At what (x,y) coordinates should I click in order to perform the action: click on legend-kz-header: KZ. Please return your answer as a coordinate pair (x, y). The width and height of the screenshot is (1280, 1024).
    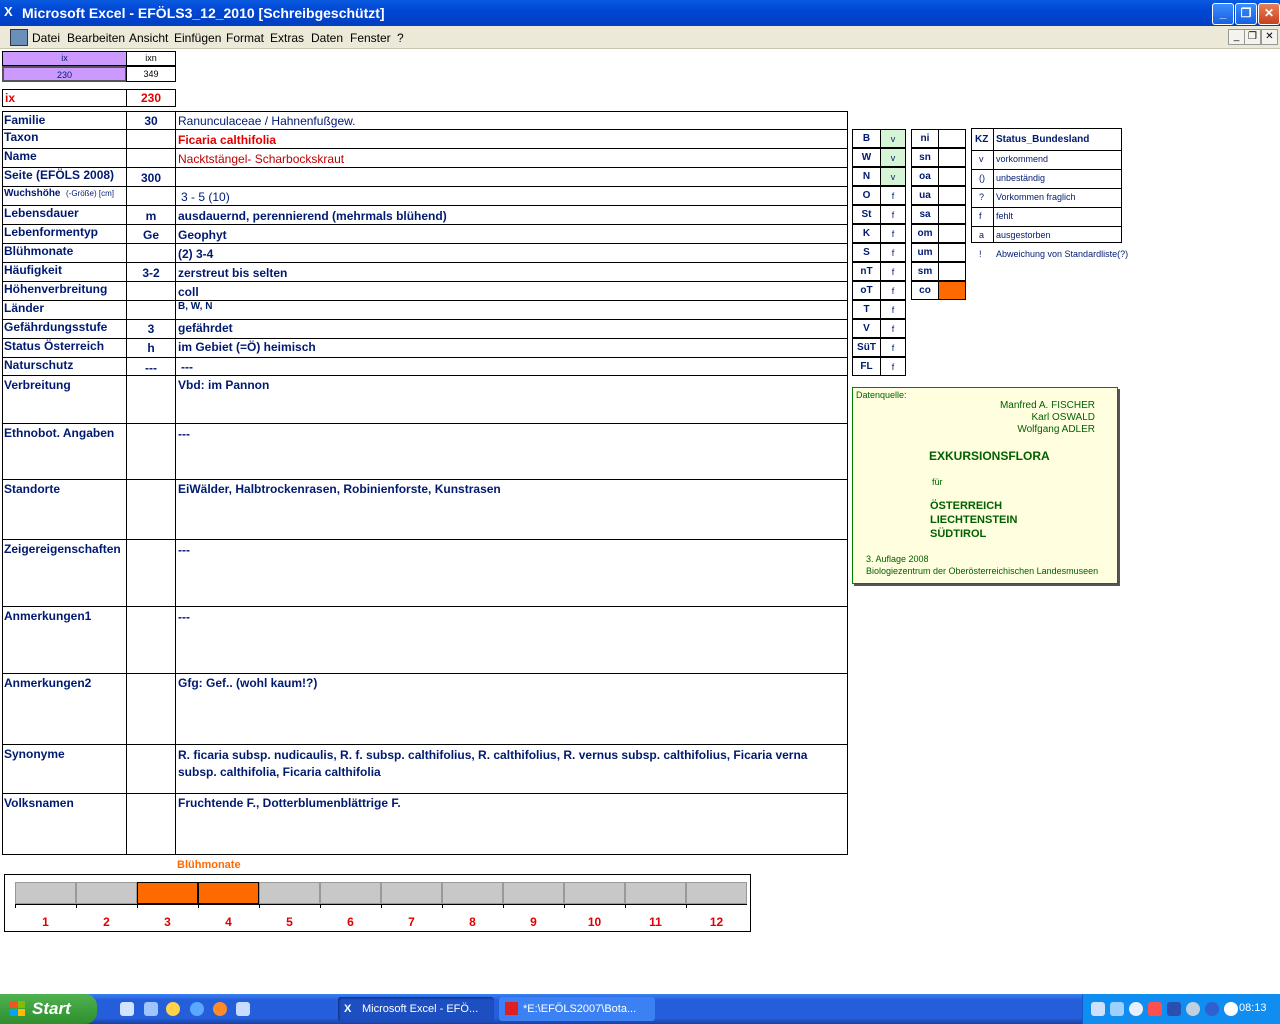
    Looking at the image, I should click on (982, 139).